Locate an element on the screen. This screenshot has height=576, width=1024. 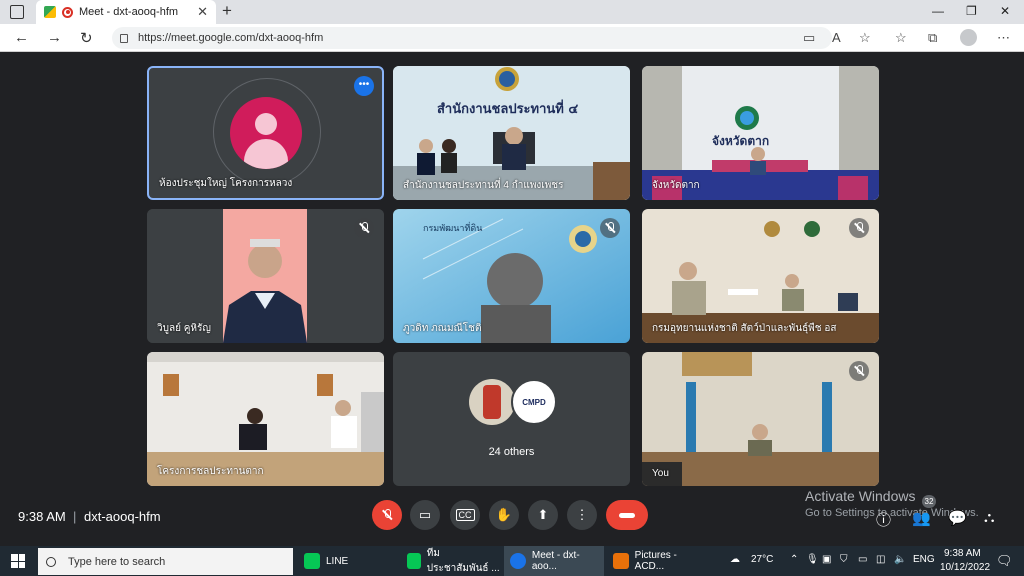
participant-name: จังหวัดตาก is located at coordinates (676, 185).